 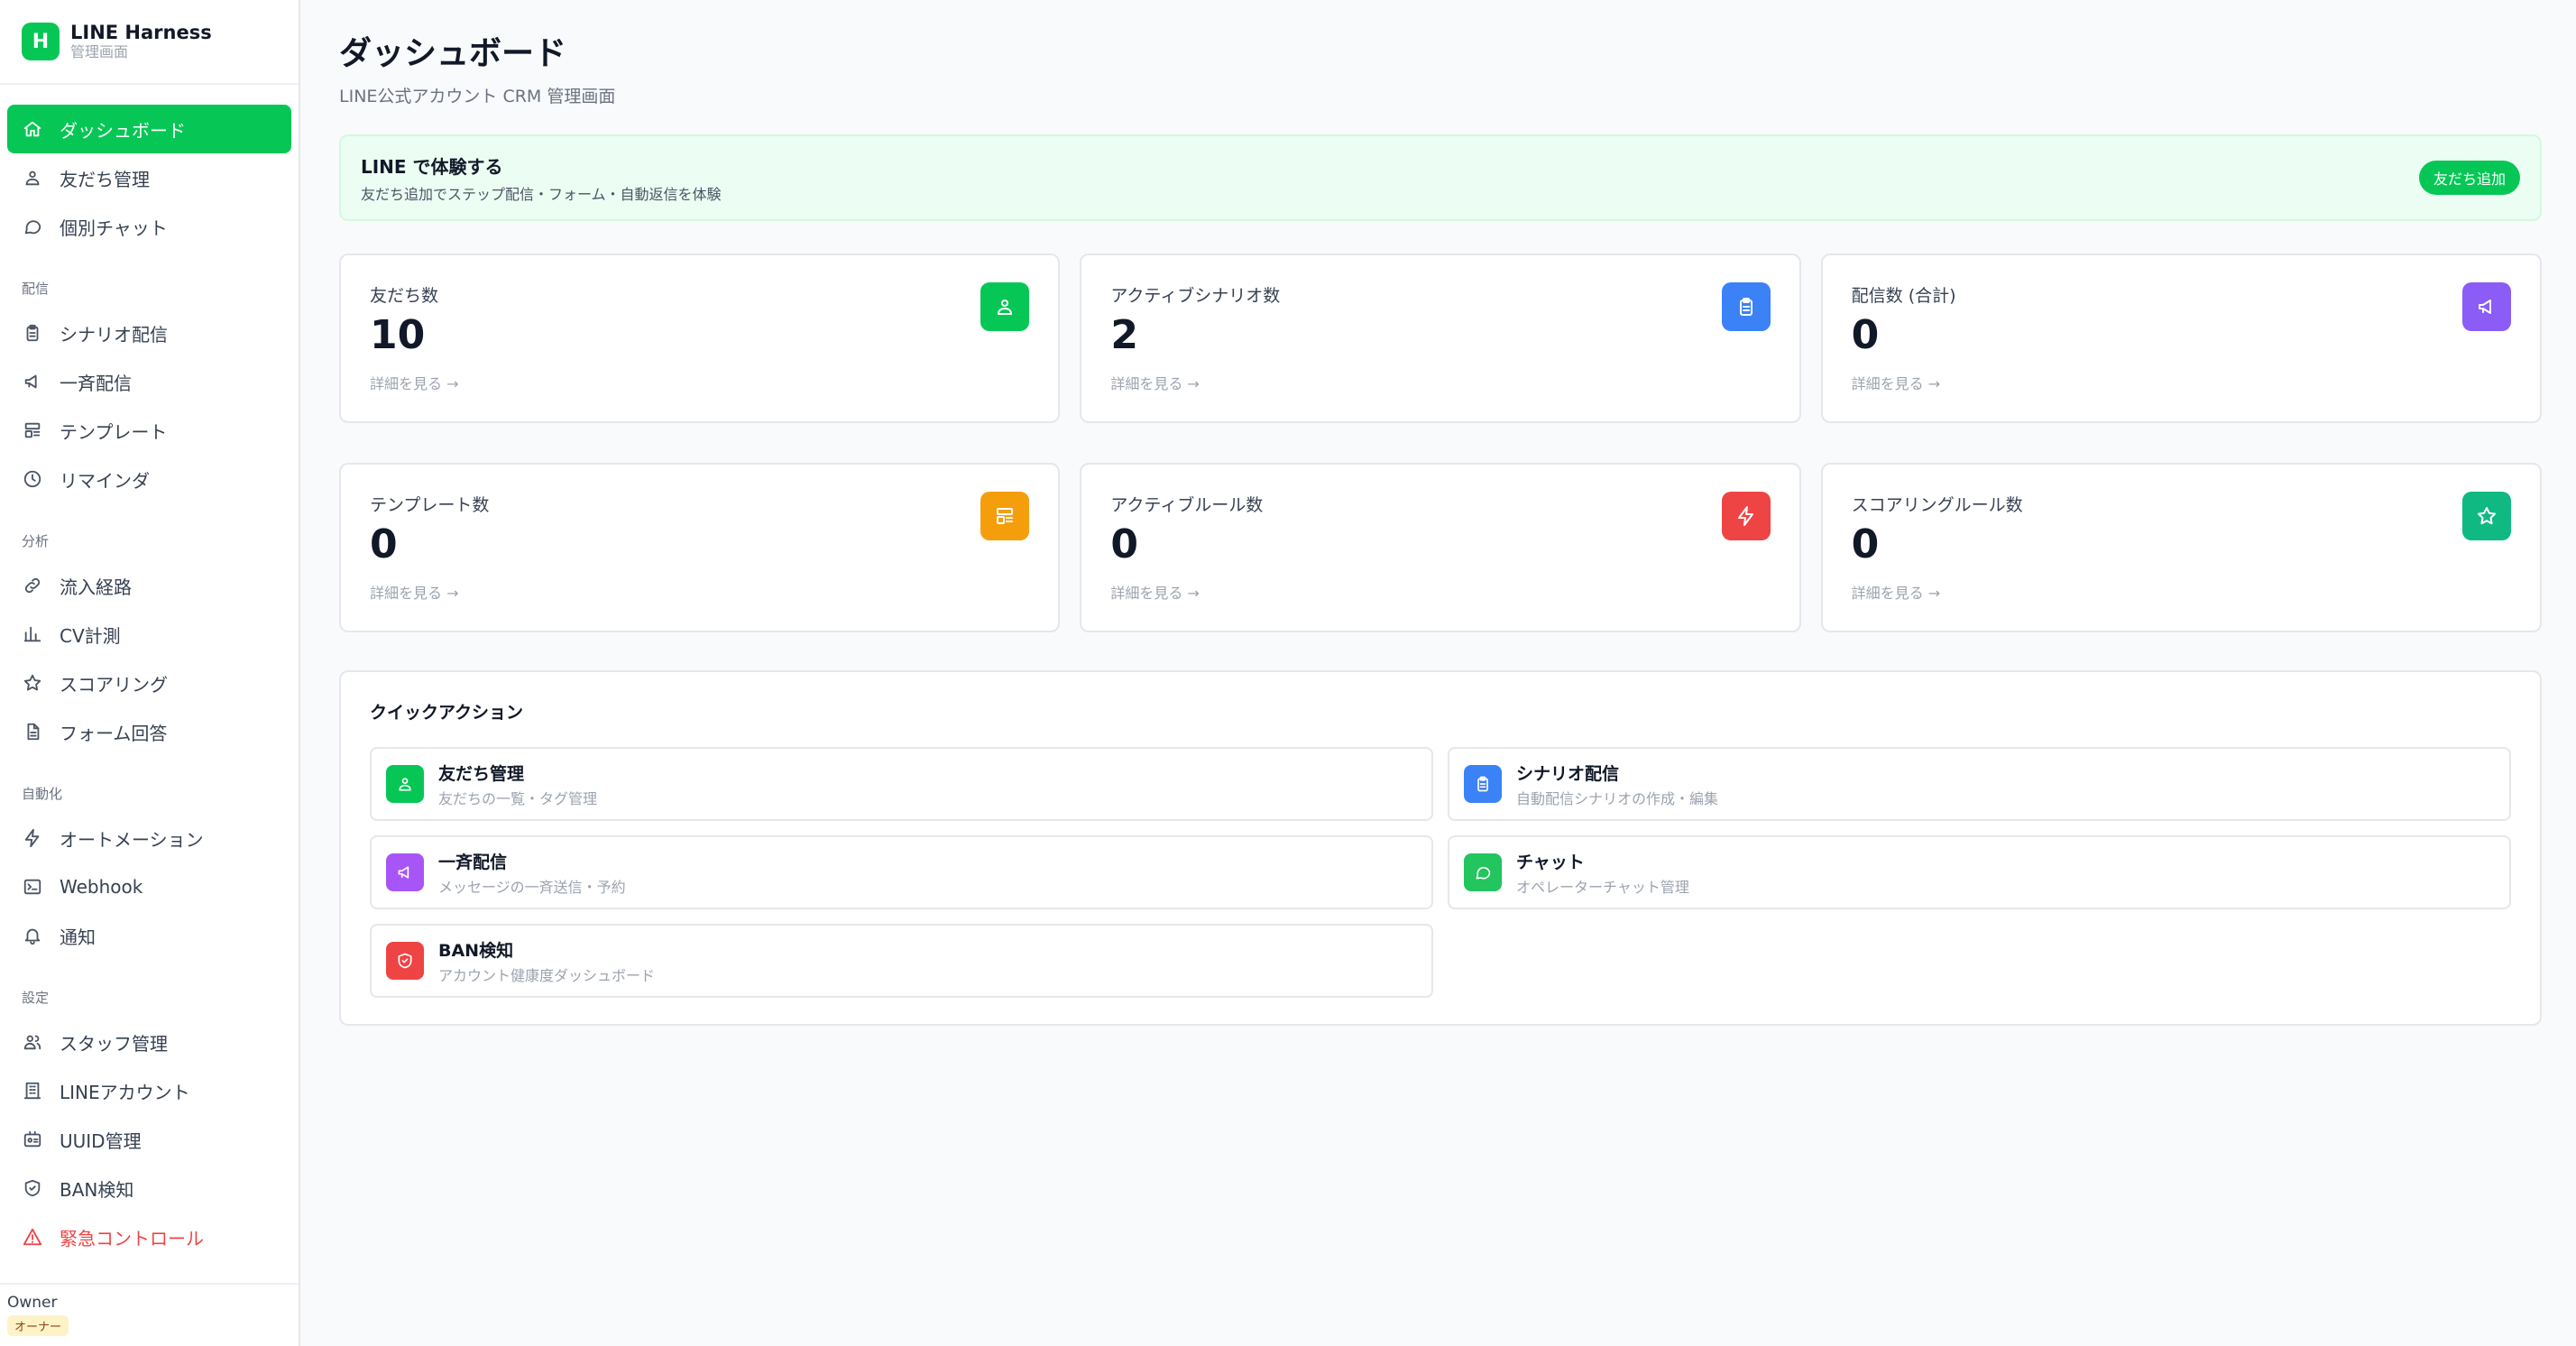 What do you see at coordinates (42, 794) in the screenshot?
I see `sidebar-section-title: 自動化` at bounding box center [42, 794].